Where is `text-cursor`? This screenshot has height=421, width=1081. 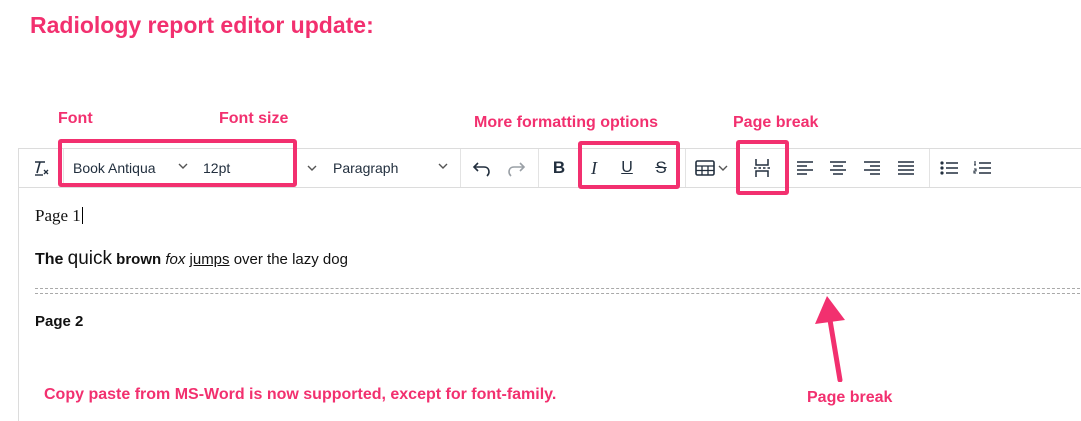
text-cursor is located at coordinates (82, 215).